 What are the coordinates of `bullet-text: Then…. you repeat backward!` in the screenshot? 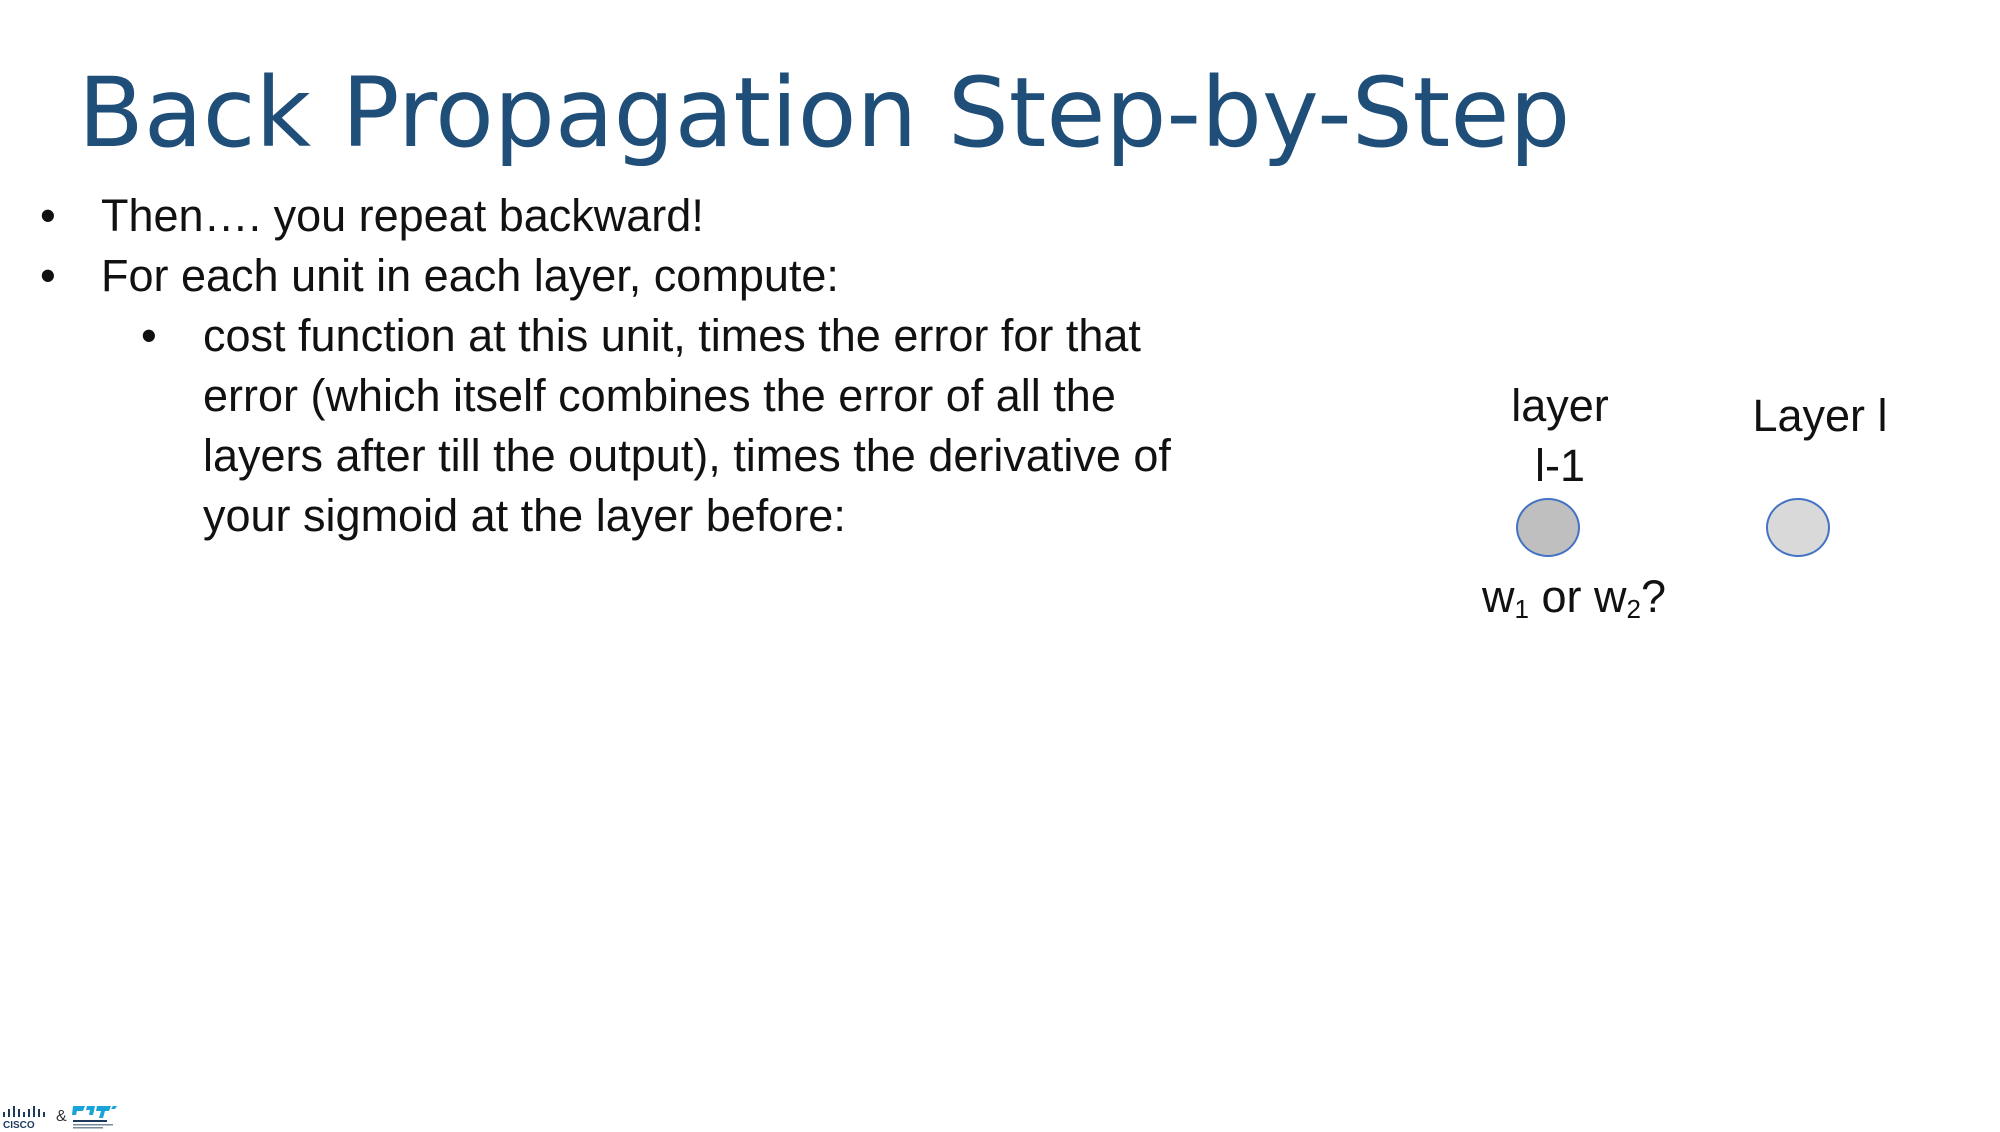 It's located at (402, 215).